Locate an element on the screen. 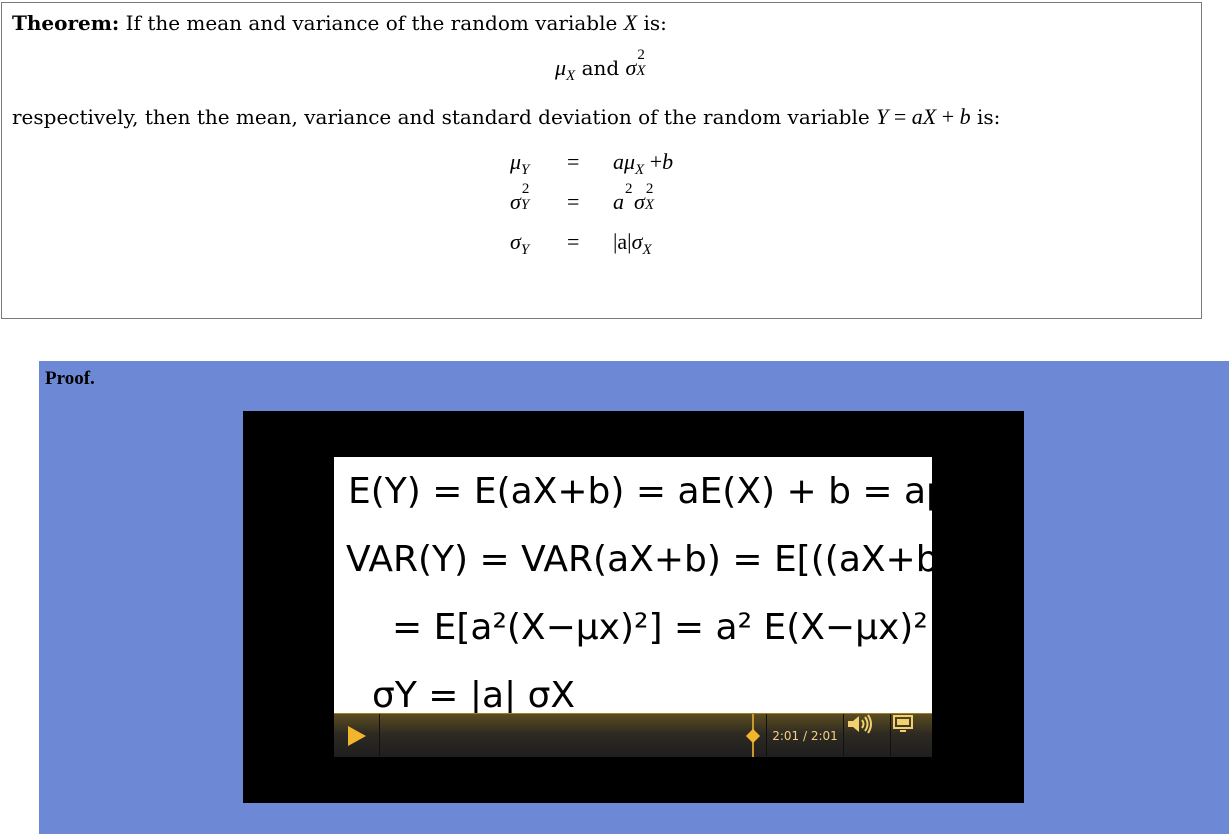 Image resolution: width=1229 pixels, height=834 pixels. and-text: and is located at coordinates (600, 68).